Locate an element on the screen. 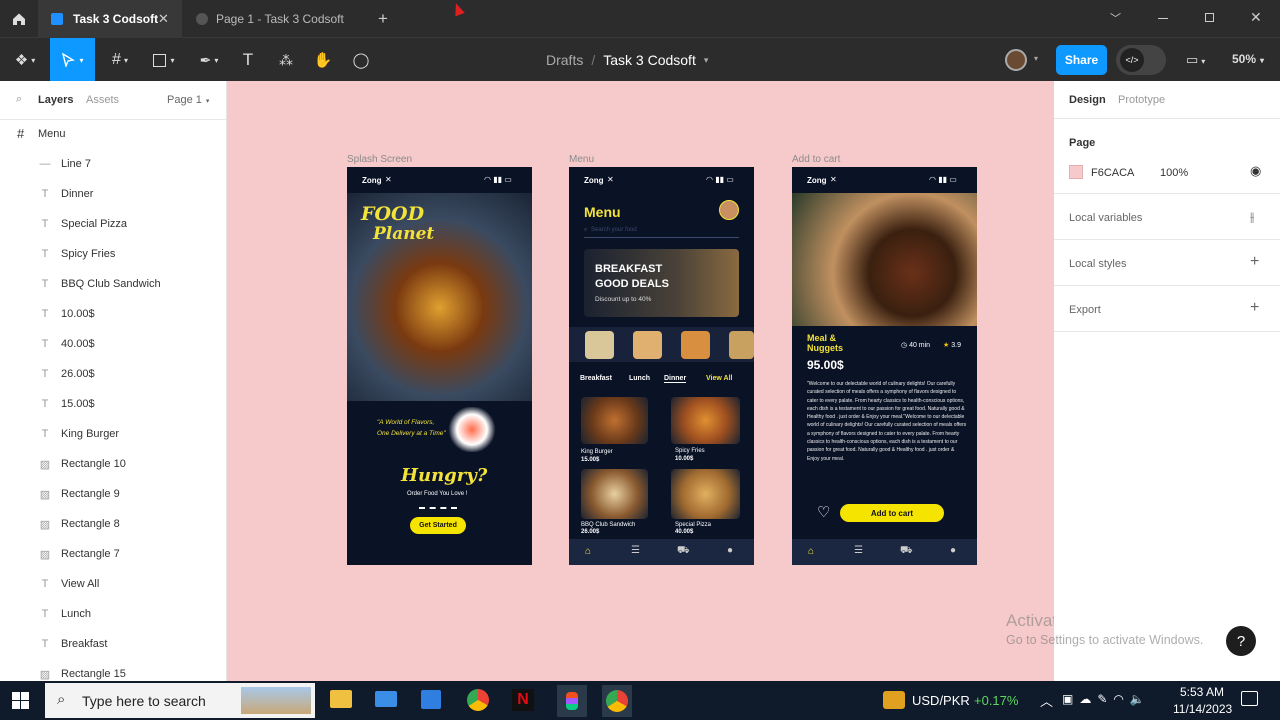 This screenshot has width=1280, height=720. pen-tool-icon: ✒ ▾ is located at coordinates (209, 60).